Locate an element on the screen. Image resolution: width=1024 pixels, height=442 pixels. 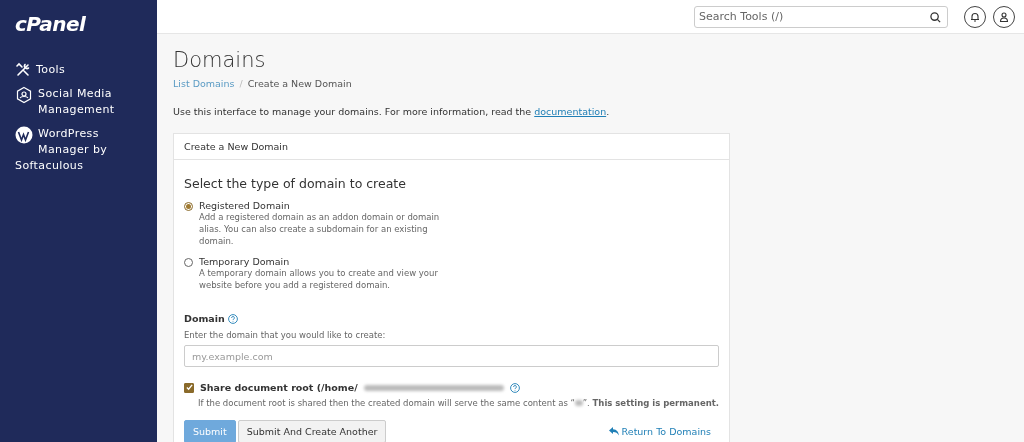
section-heading: Select the type of domain to create is located at coordinates (295, 183).